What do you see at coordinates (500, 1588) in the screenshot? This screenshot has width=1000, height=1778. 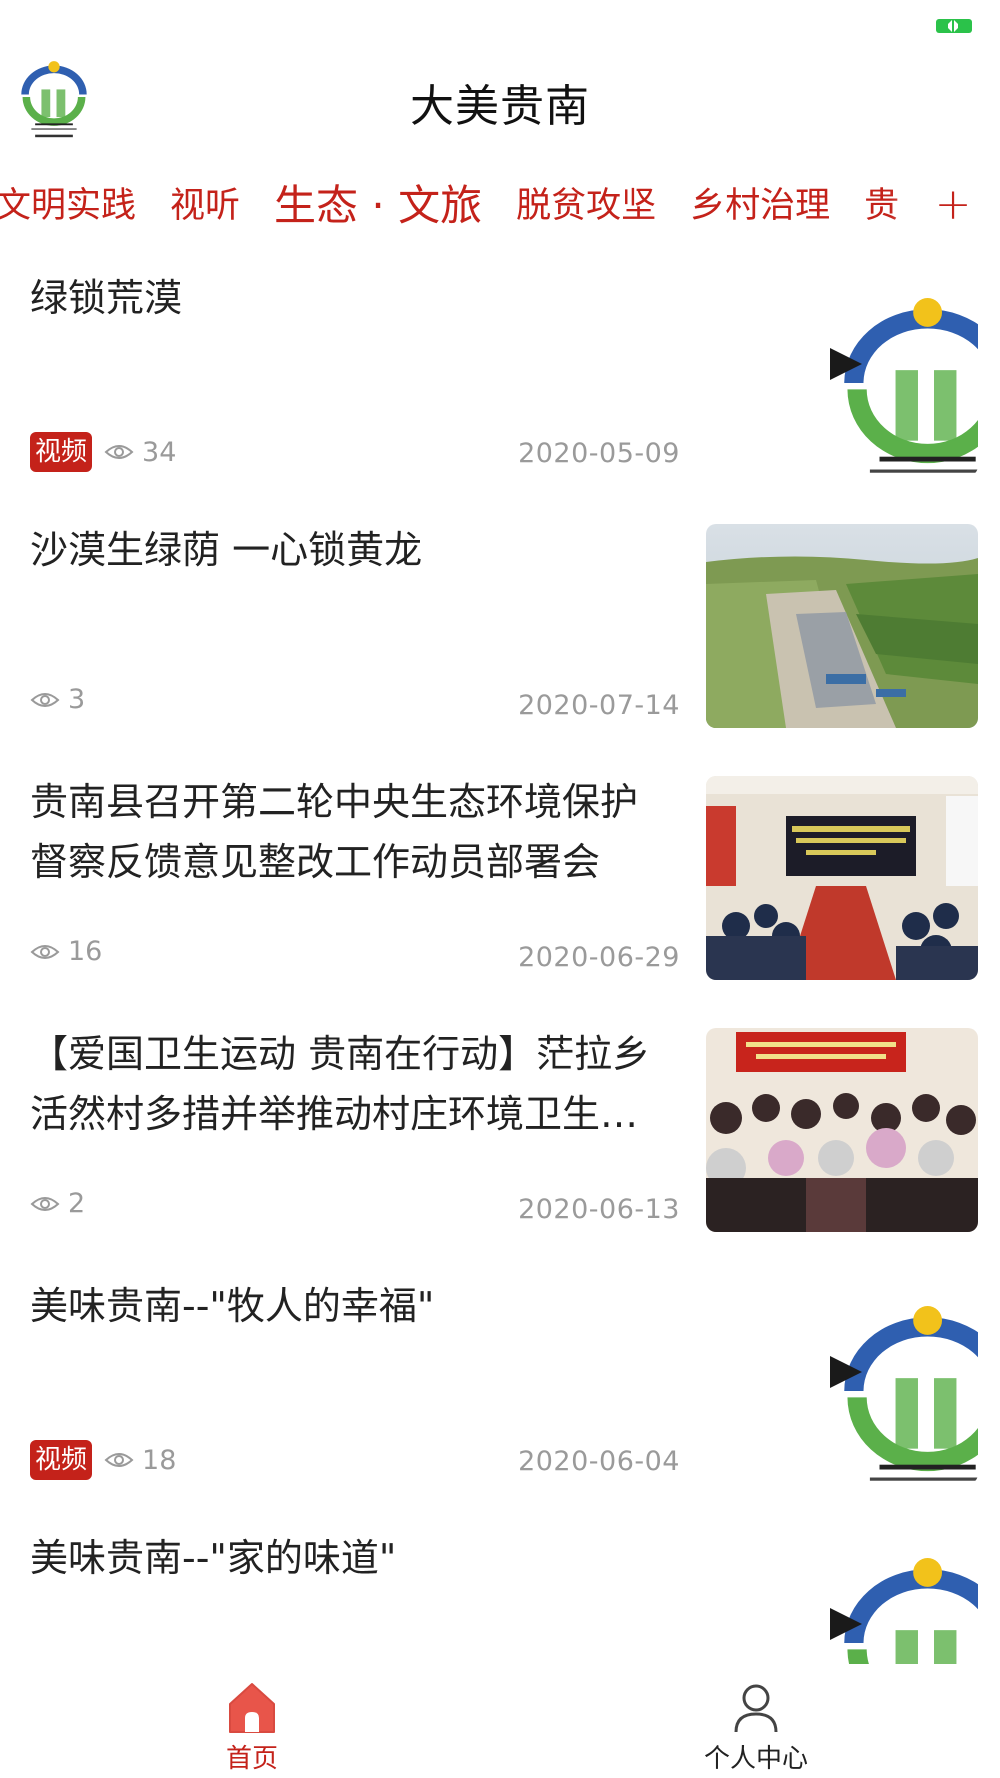 I see `news-item: 美味贵南--"家的味道"` at bounding box center [500, 1588].